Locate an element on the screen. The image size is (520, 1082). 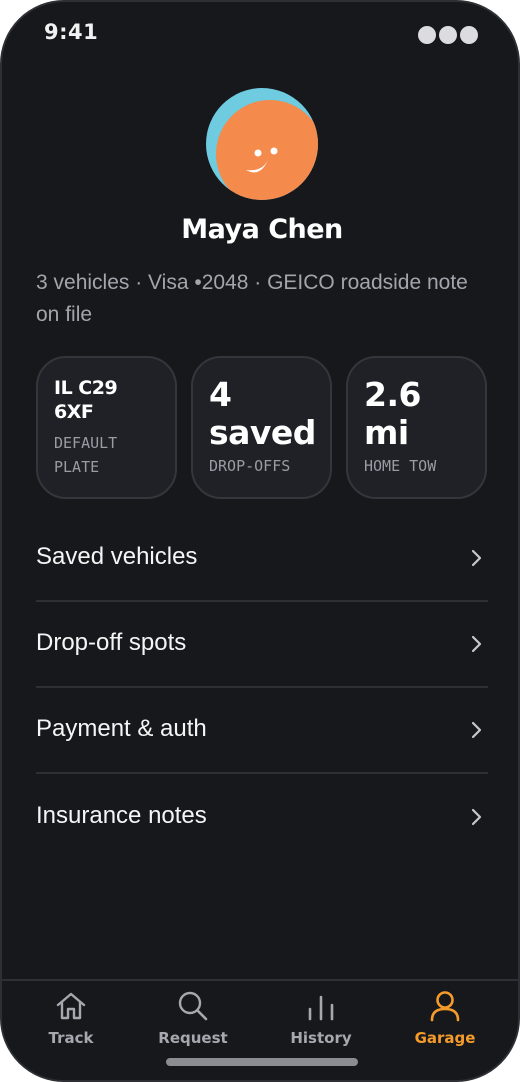
more-icon is located at coordinates (448, 35).